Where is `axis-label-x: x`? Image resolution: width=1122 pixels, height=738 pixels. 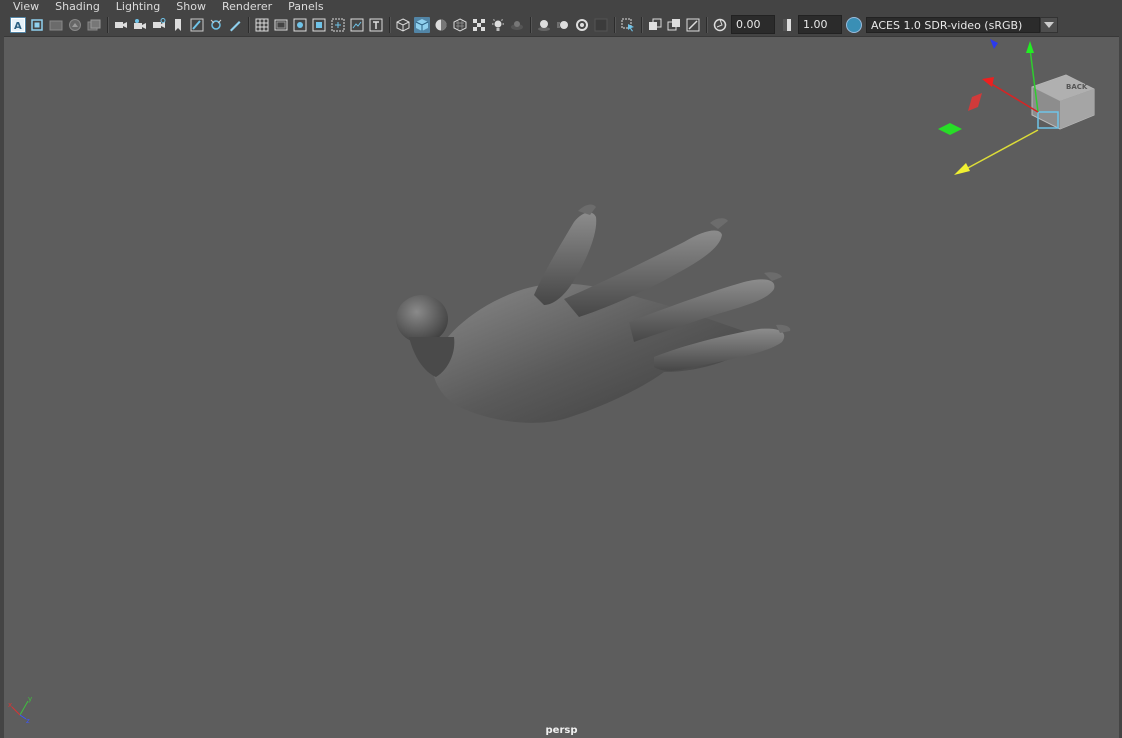 axis-label-x: x is located at coordinates (10, 705).